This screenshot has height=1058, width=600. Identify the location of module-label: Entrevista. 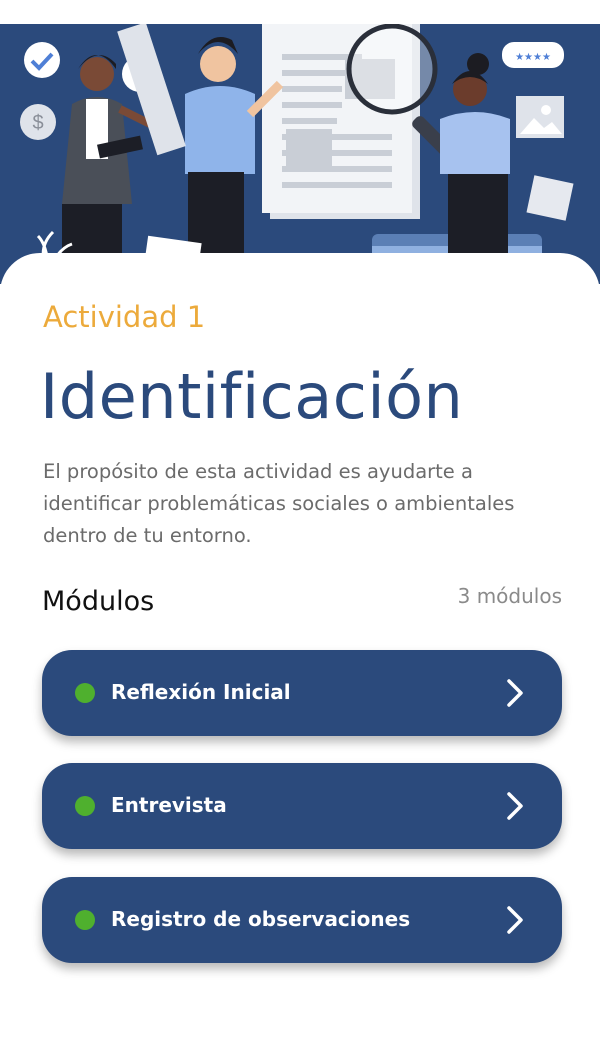
(169, 805).